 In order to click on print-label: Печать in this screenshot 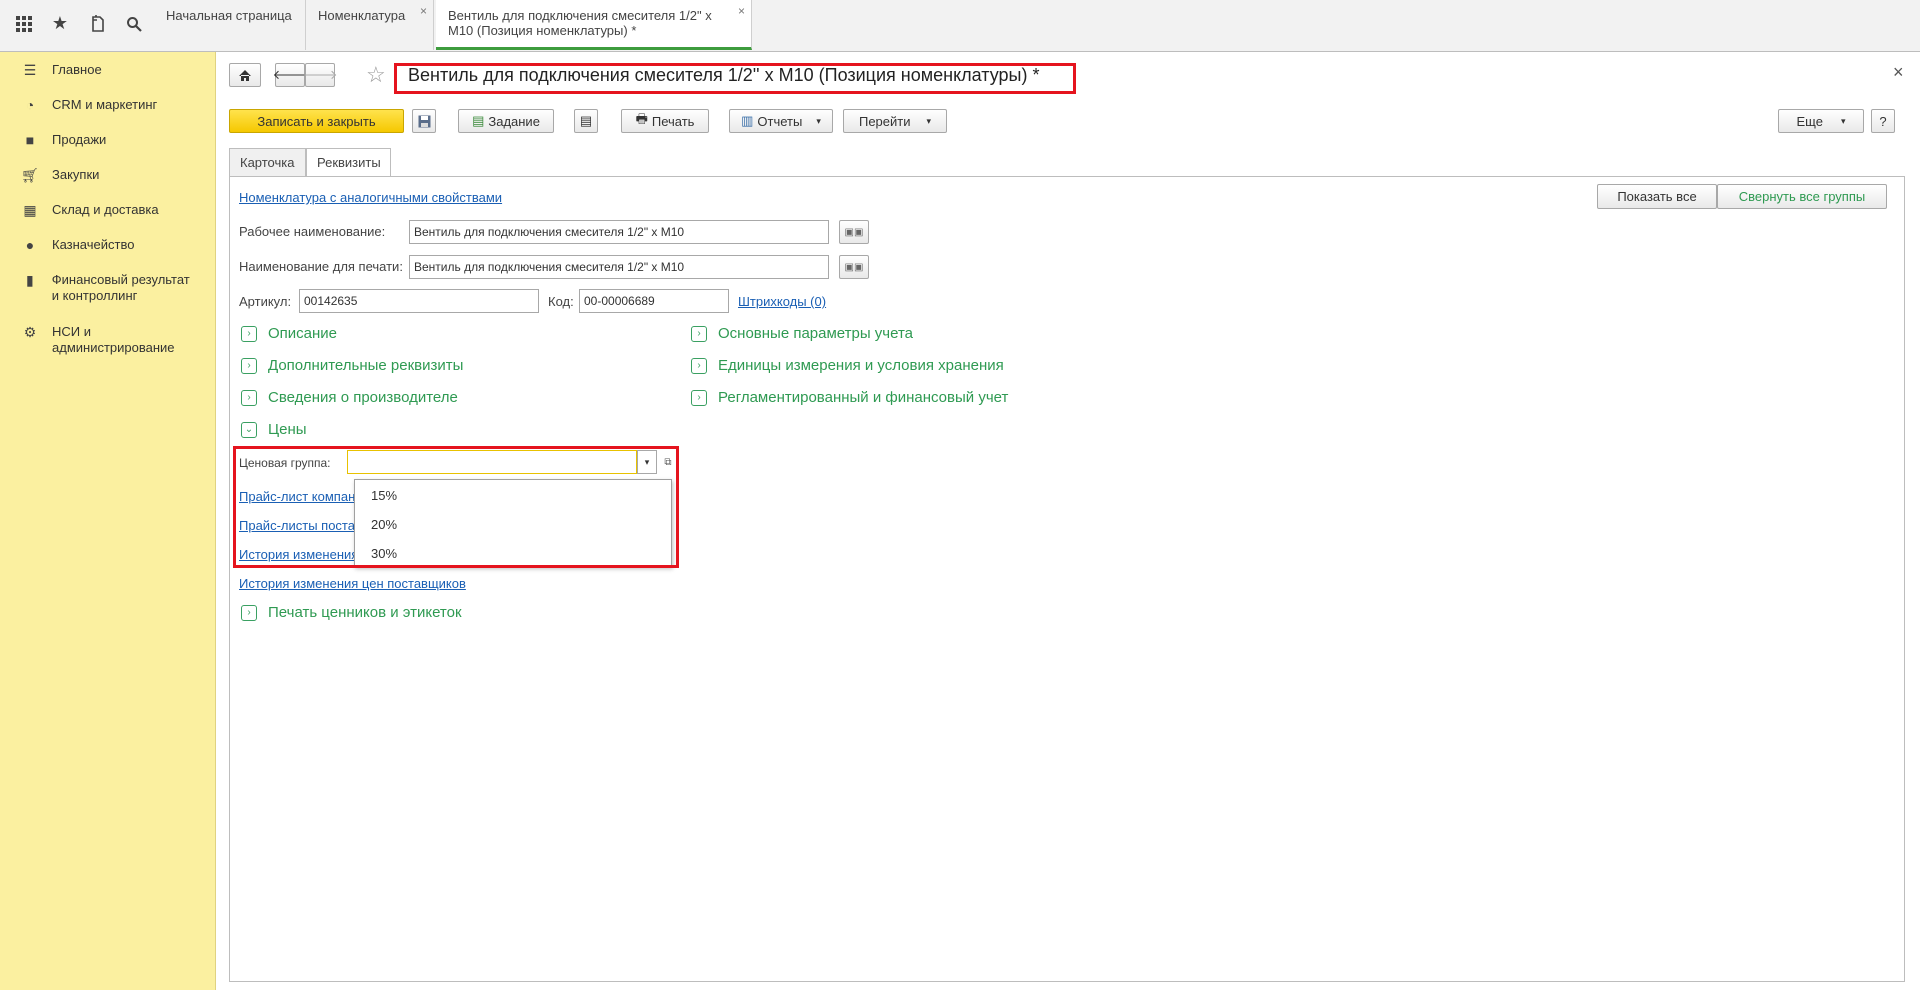, I will do `click(673, 121)`.